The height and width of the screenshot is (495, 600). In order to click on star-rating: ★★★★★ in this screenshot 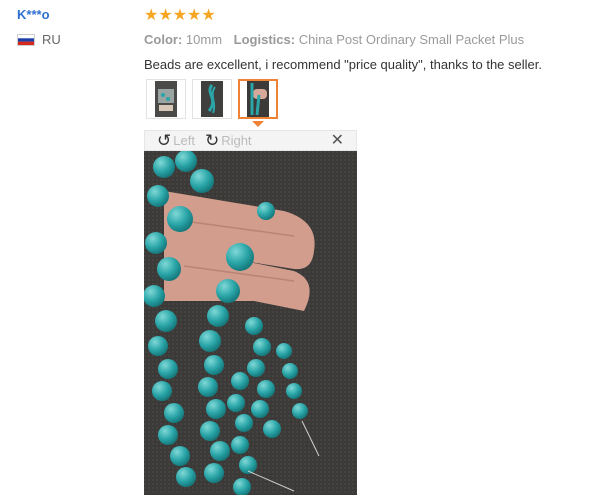, I will do `click(180, 15)`.